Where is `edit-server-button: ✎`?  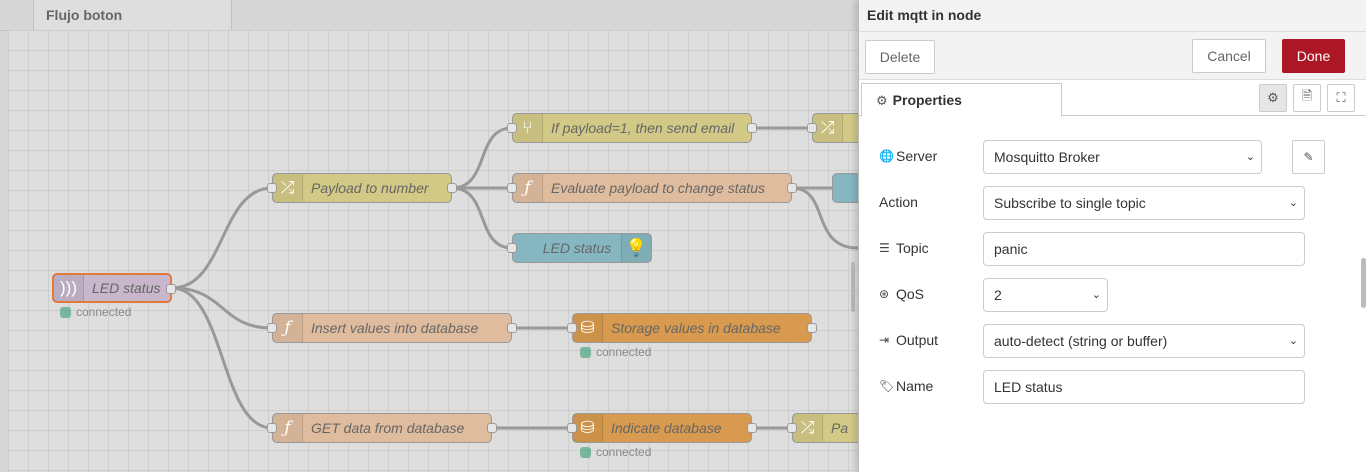 edit-server-button: ✎ is located at coordinates (1308, 157).